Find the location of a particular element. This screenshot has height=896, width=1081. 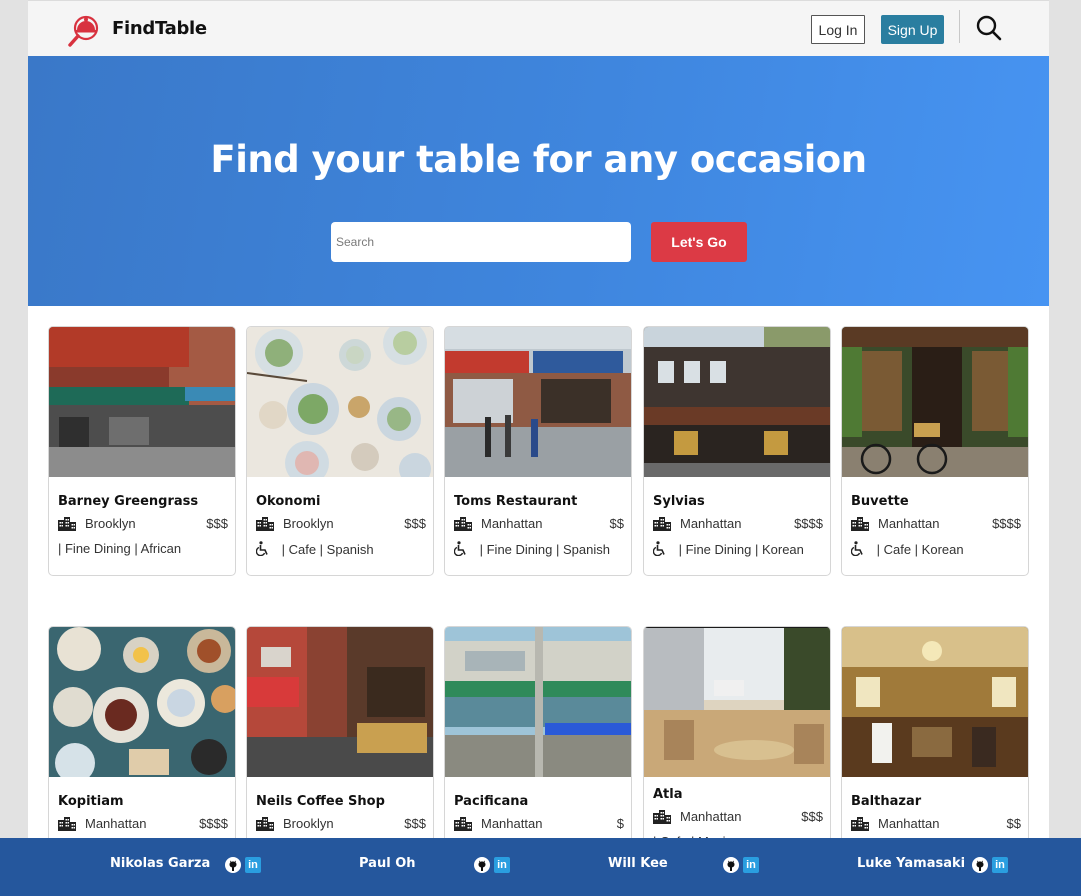

navbar-divider is located at coordinates (959, 26).